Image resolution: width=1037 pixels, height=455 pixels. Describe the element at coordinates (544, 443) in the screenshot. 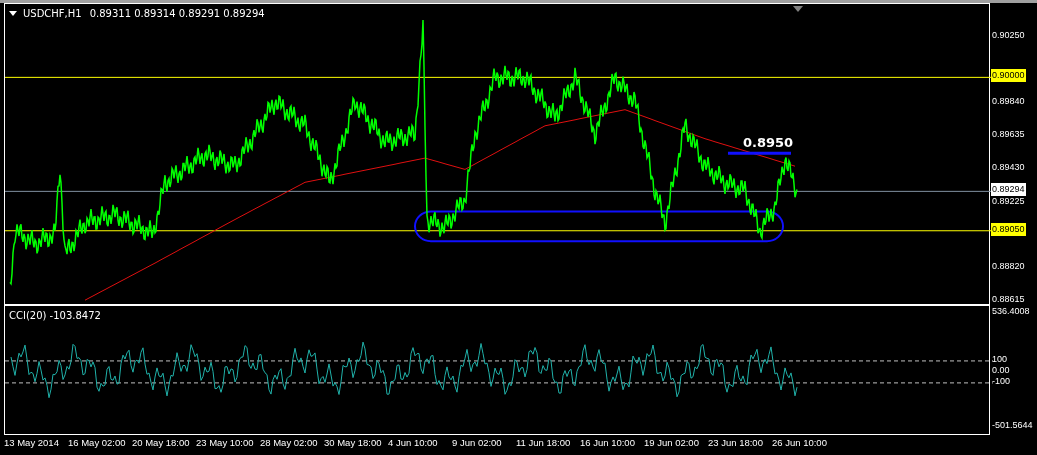

I see `time-label: 11 Jun 18:00` at that location.